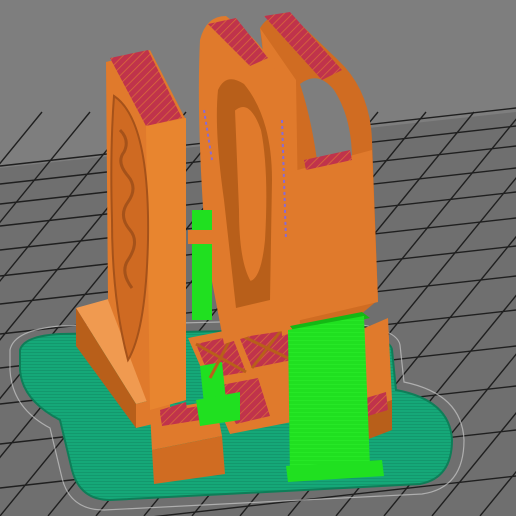 This screenshot has height=516, width=516. I want to click on support-block-face, so click(329, 396).